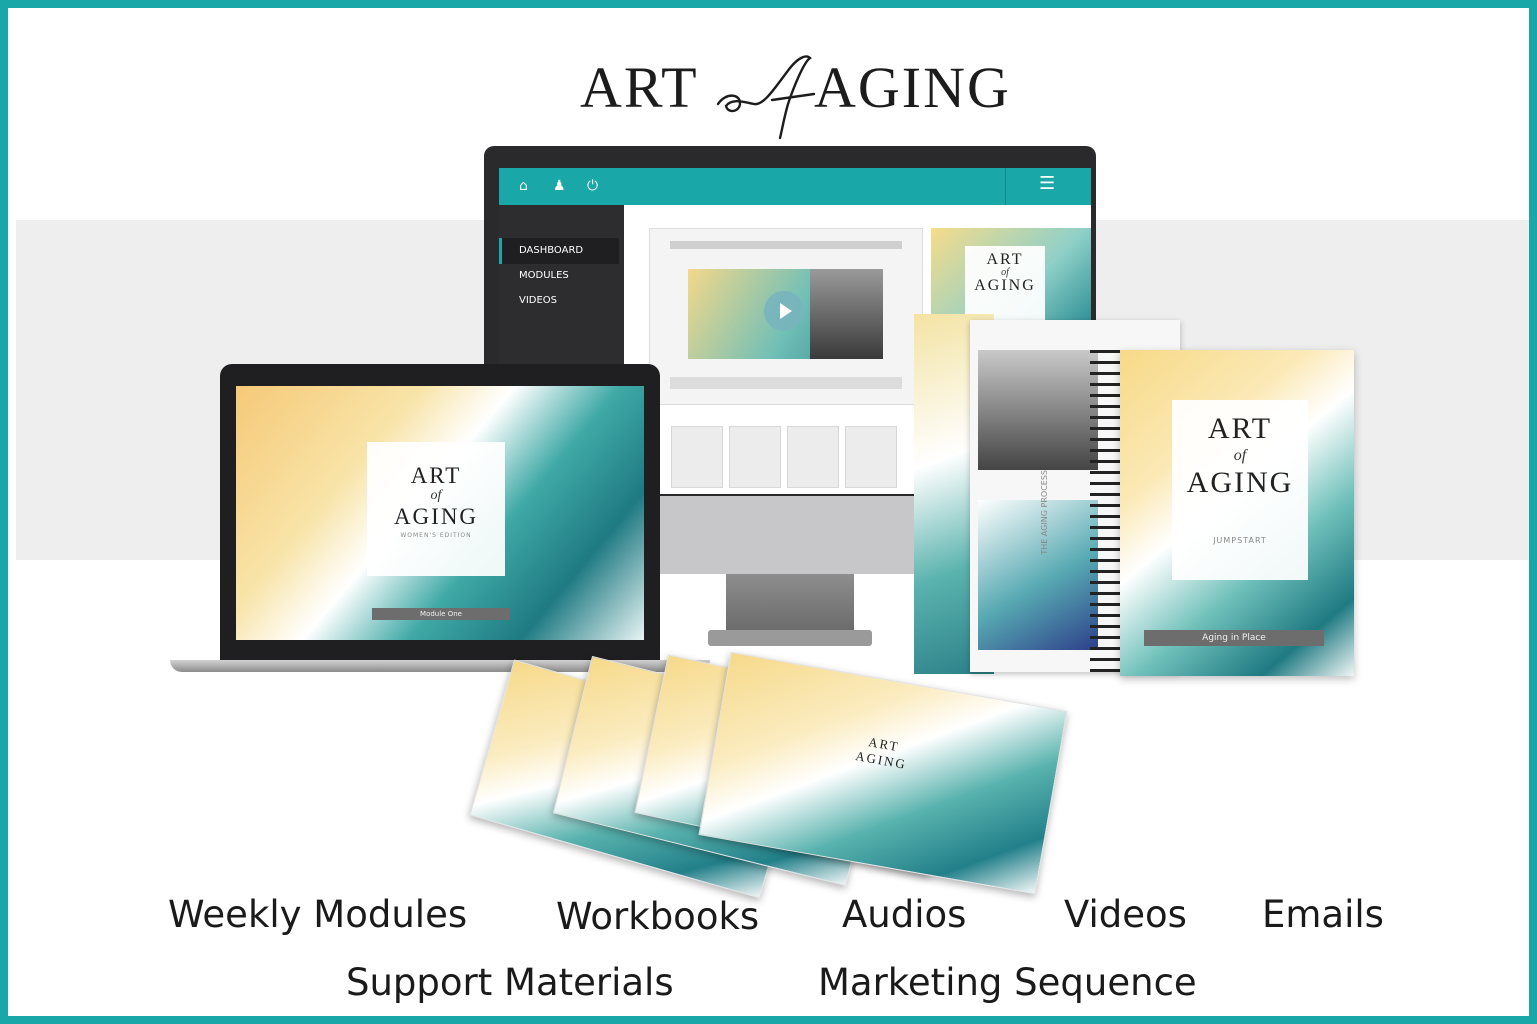  What do you see at coordinates (1007, 982) in the screenshot?
I see `caption-marketing-sequence: Marketing Sequence` at bounding box center [1007, 982].